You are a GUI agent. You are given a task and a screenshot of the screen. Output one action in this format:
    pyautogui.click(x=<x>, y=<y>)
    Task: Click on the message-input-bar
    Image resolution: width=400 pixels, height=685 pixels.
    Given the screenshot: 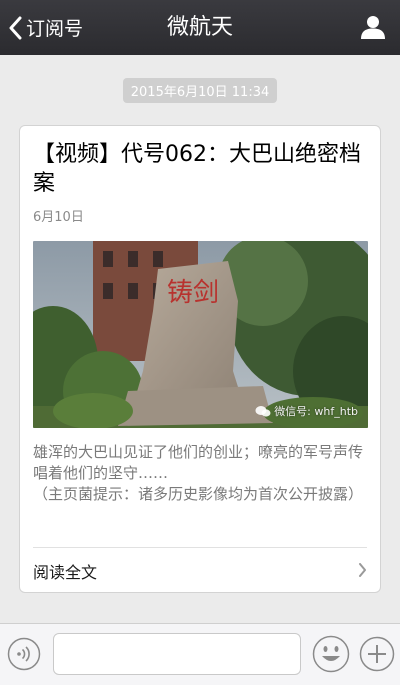 What is the action you would take?
    pyautogui.click(x=200, y=654)
    